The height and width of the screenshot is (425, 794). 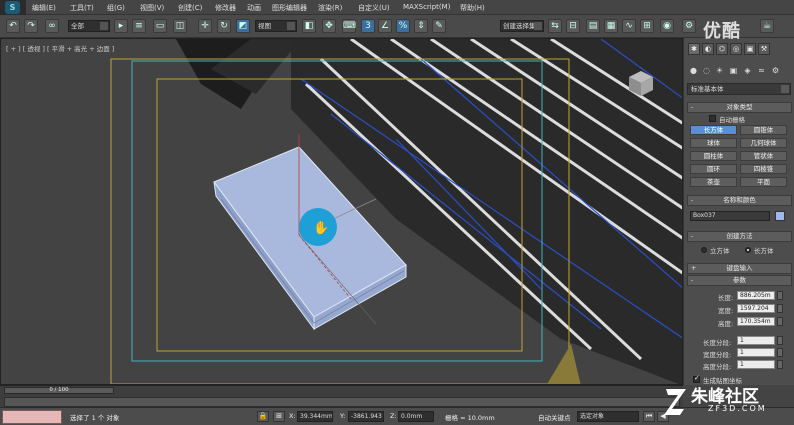 What do you see at coordinates (254, 8) in the screenshot?
I see `menu-animation: 动画` at bounding box center [254, 8].